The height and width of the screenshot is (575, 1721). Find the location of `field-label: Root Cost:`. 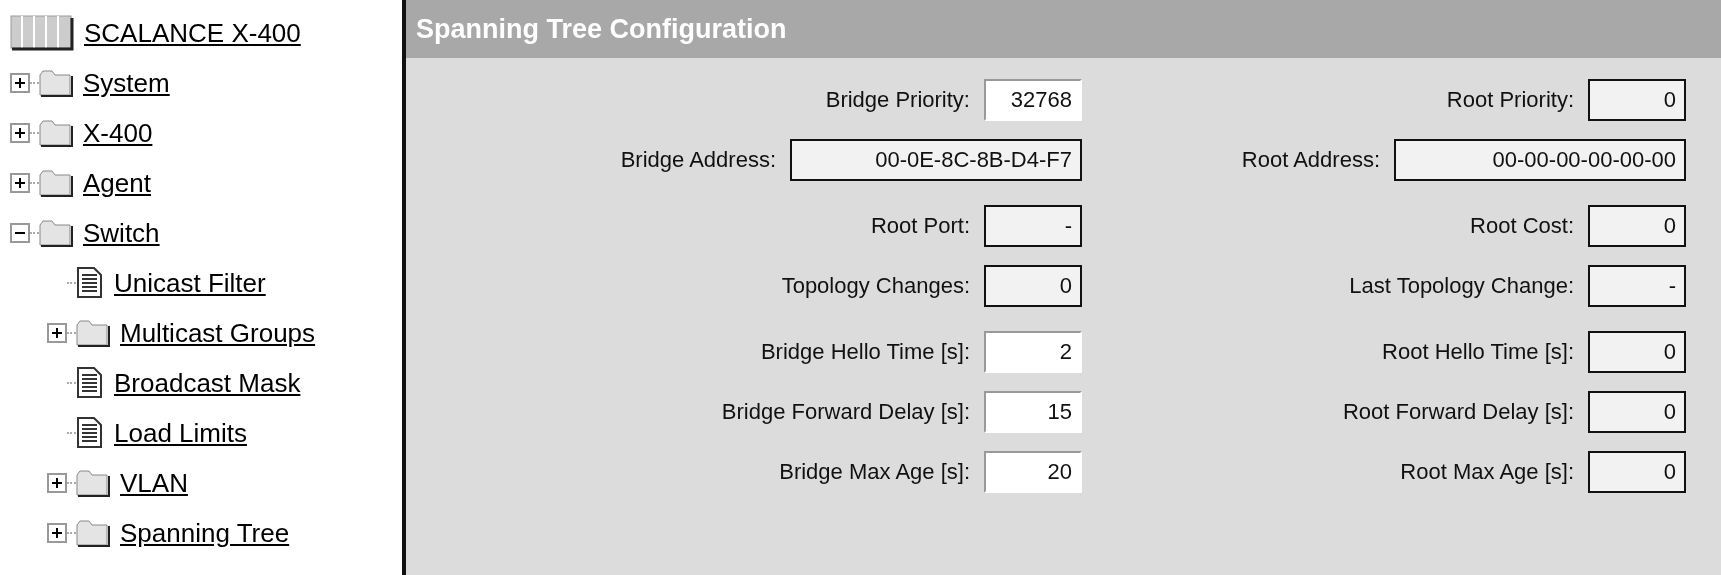

field-label: Root Cost: is located at coordinates (1522, 226).